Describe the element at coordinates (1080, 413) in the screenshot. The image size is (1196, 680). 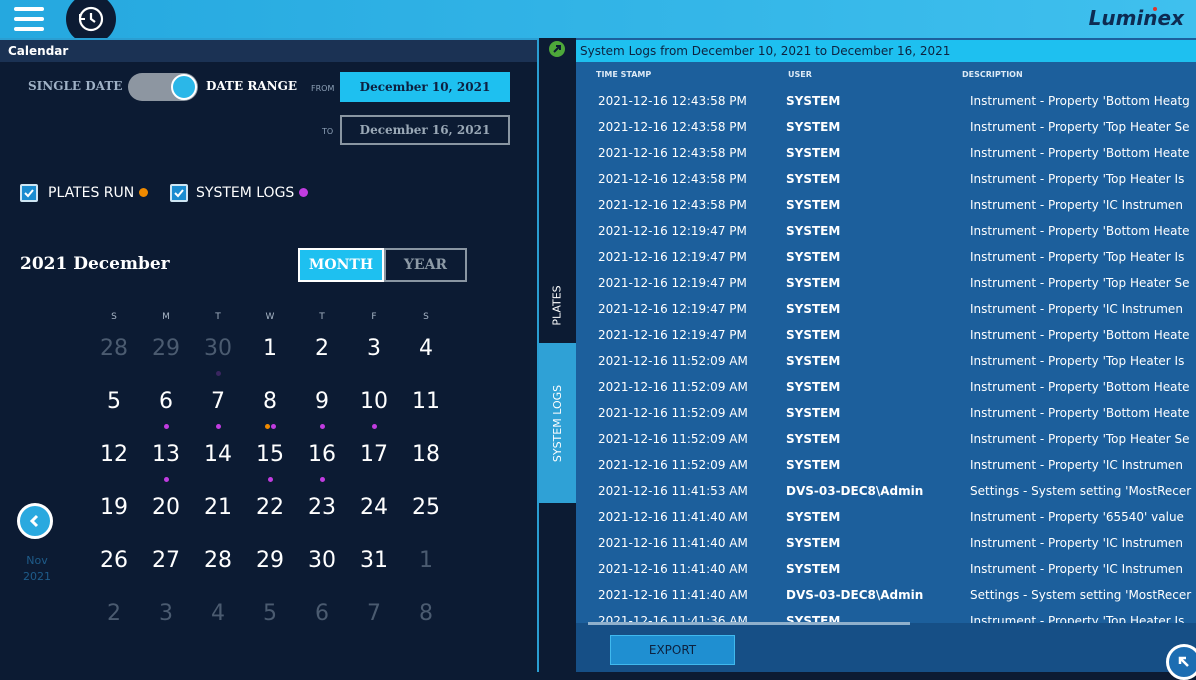
I see `description-cell: Instrument - Property 'Bottom Heate` at that location.